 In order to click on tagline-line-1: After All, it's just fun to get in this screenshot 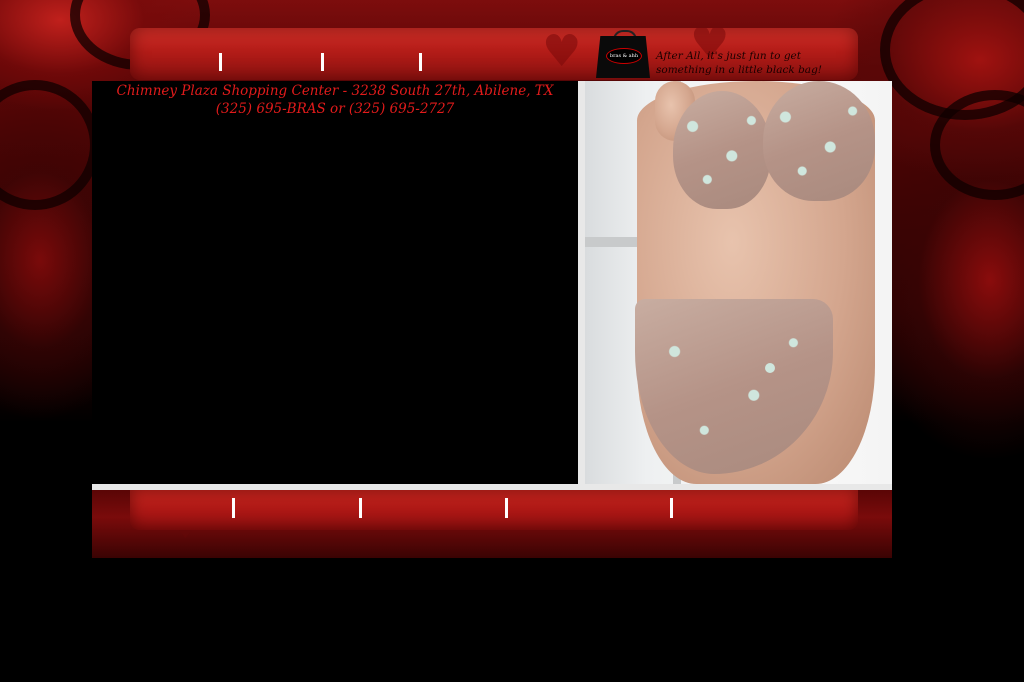, I will do `click(728, 56)`.